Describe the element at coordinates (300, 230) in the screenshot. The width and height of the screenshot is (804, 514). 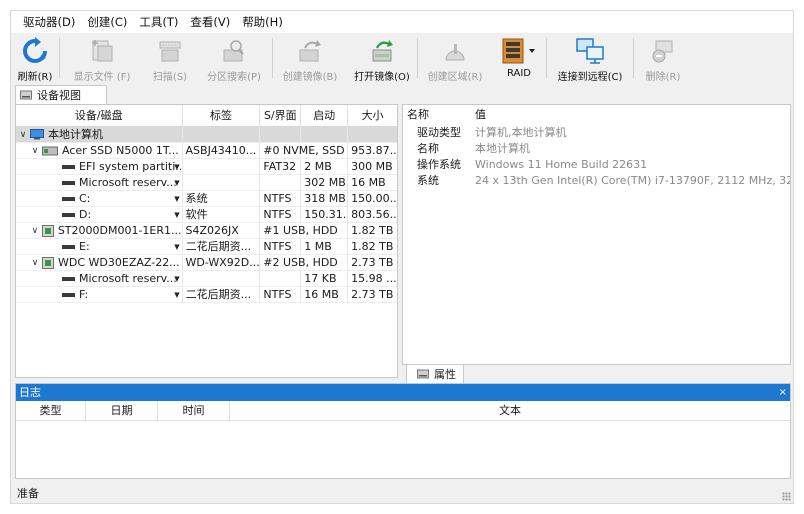
I see `device-fs: #1 USB, HDD` at that location.